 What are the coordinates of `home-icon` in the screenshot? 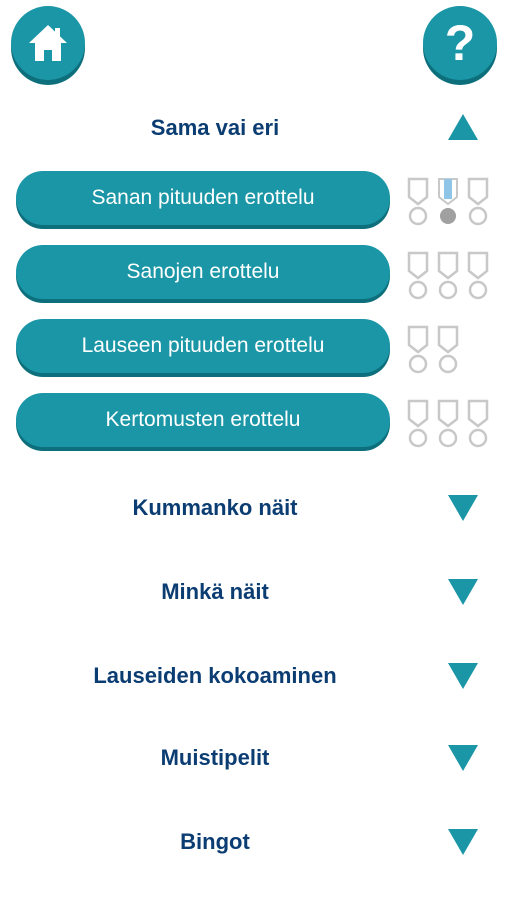 It's located at (48, 43).